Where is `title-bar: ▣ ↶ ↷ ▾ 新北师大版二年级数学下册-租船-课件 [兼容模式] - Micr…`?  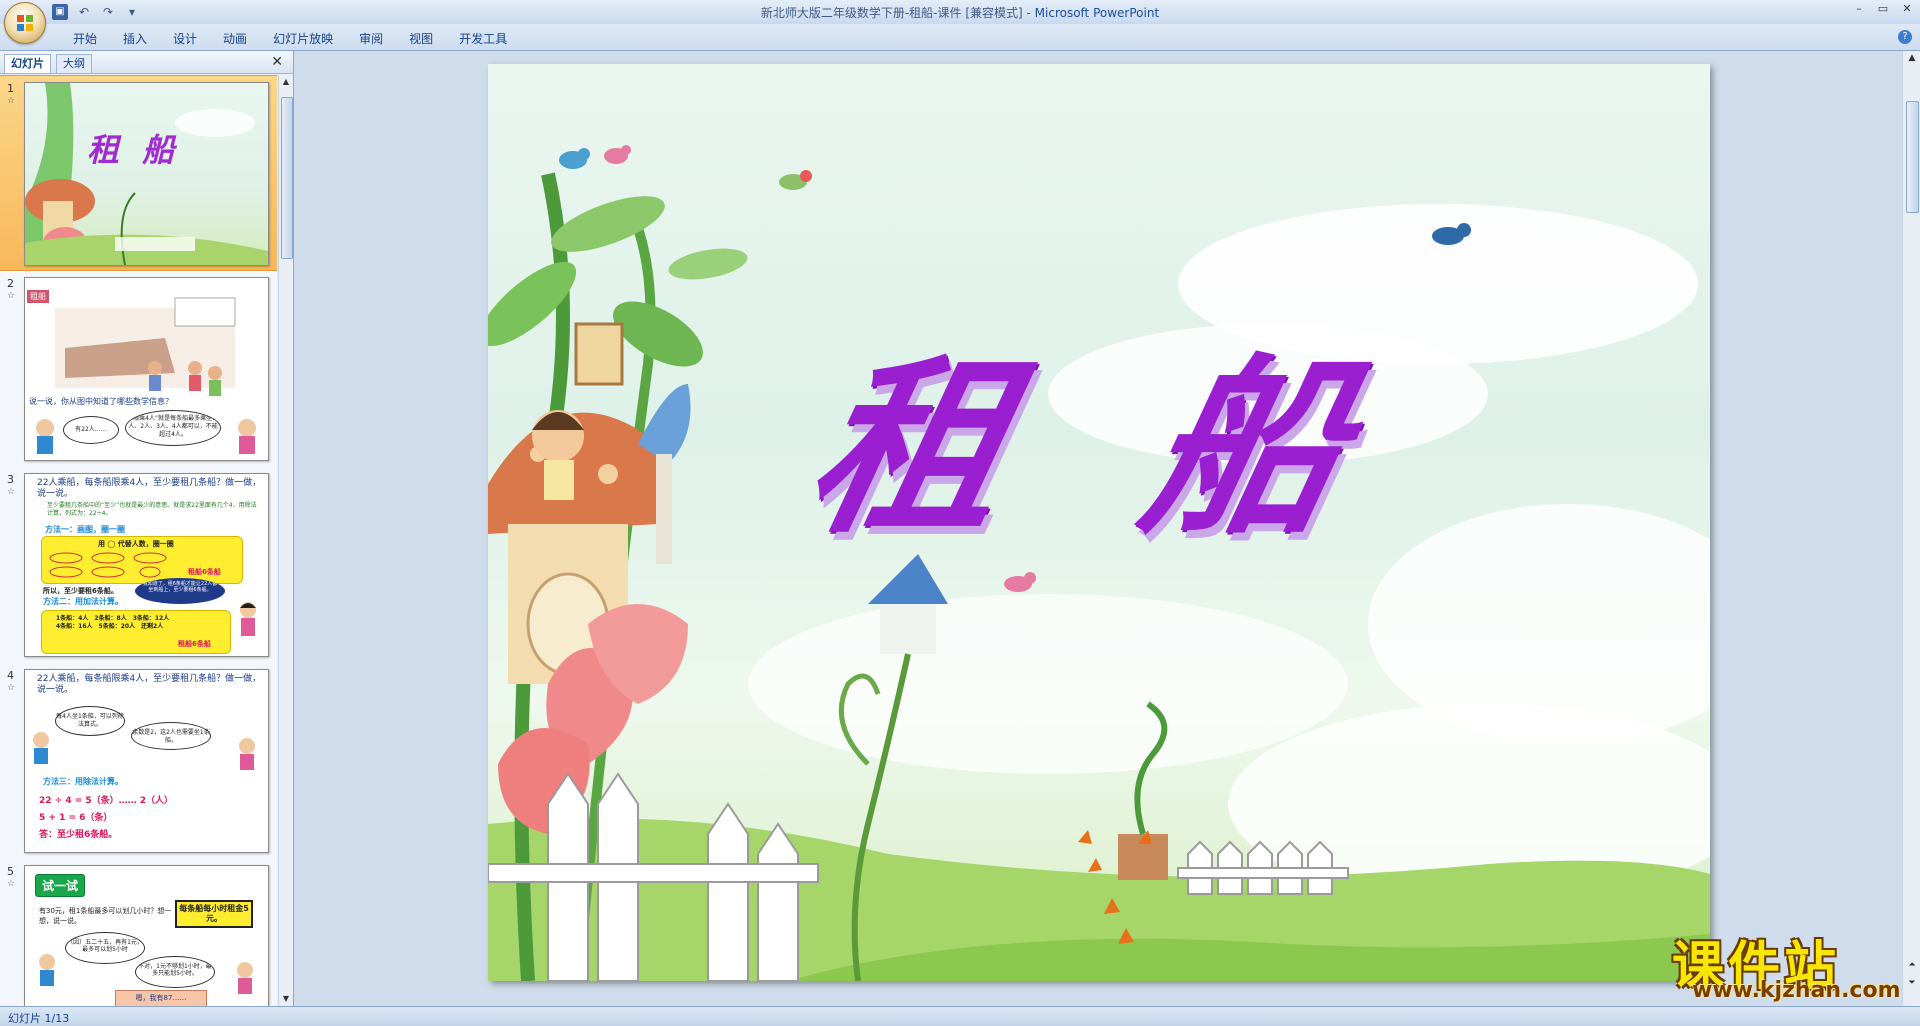
title-bar: ▣ ↶ ↷ ▾ 新北师大版二年级数学下册-租船-课件 [兼容模式] - Micr… is located at coordinates (960, 22).